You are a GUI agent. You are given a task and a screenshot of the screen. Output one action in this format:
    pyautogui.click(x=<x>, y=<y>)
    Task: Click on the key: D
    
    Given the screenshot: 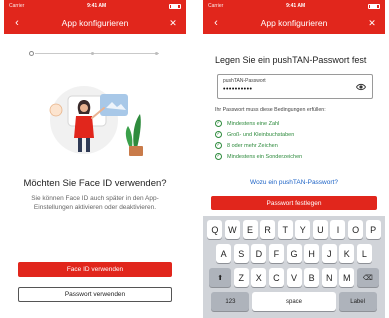 What is the action you would take?
    pyautogui.click(x=259, y=253)
    